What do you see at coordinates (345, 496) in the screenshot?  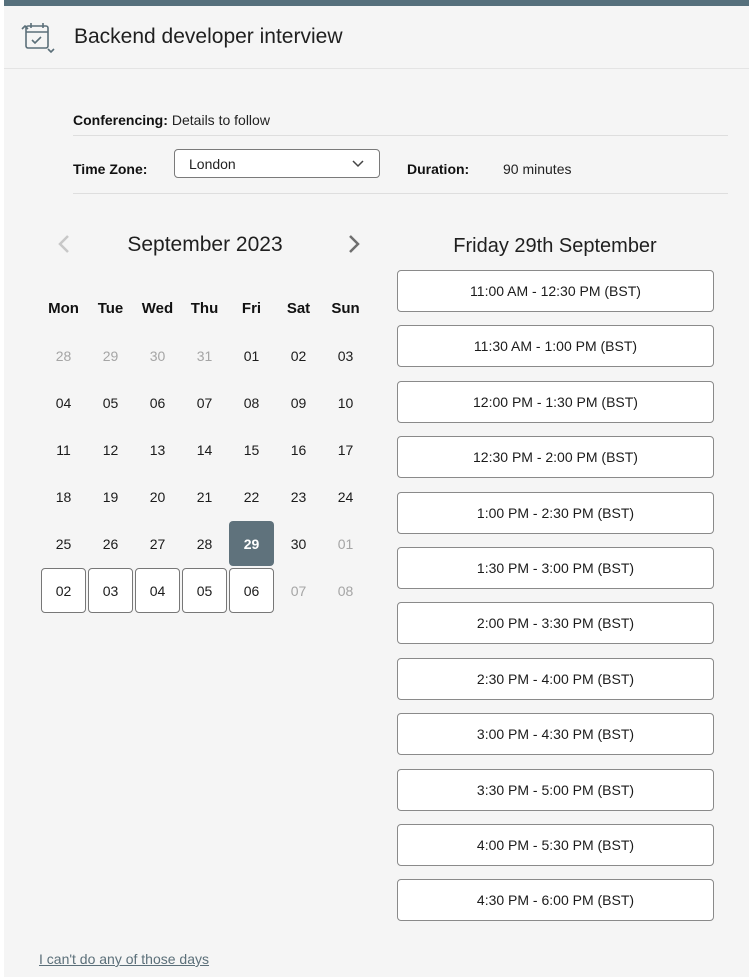 I see `calendar-day: 24` at bounding box center [345, 496].